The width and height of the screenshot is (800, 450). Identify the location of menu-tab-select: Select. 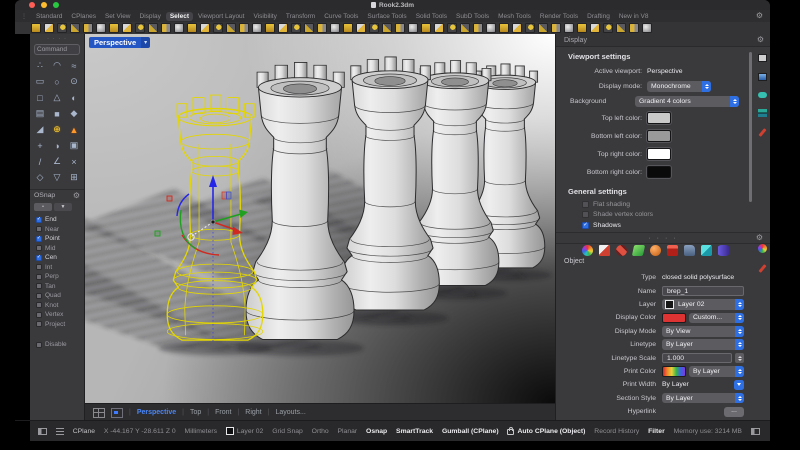
(179, 16).